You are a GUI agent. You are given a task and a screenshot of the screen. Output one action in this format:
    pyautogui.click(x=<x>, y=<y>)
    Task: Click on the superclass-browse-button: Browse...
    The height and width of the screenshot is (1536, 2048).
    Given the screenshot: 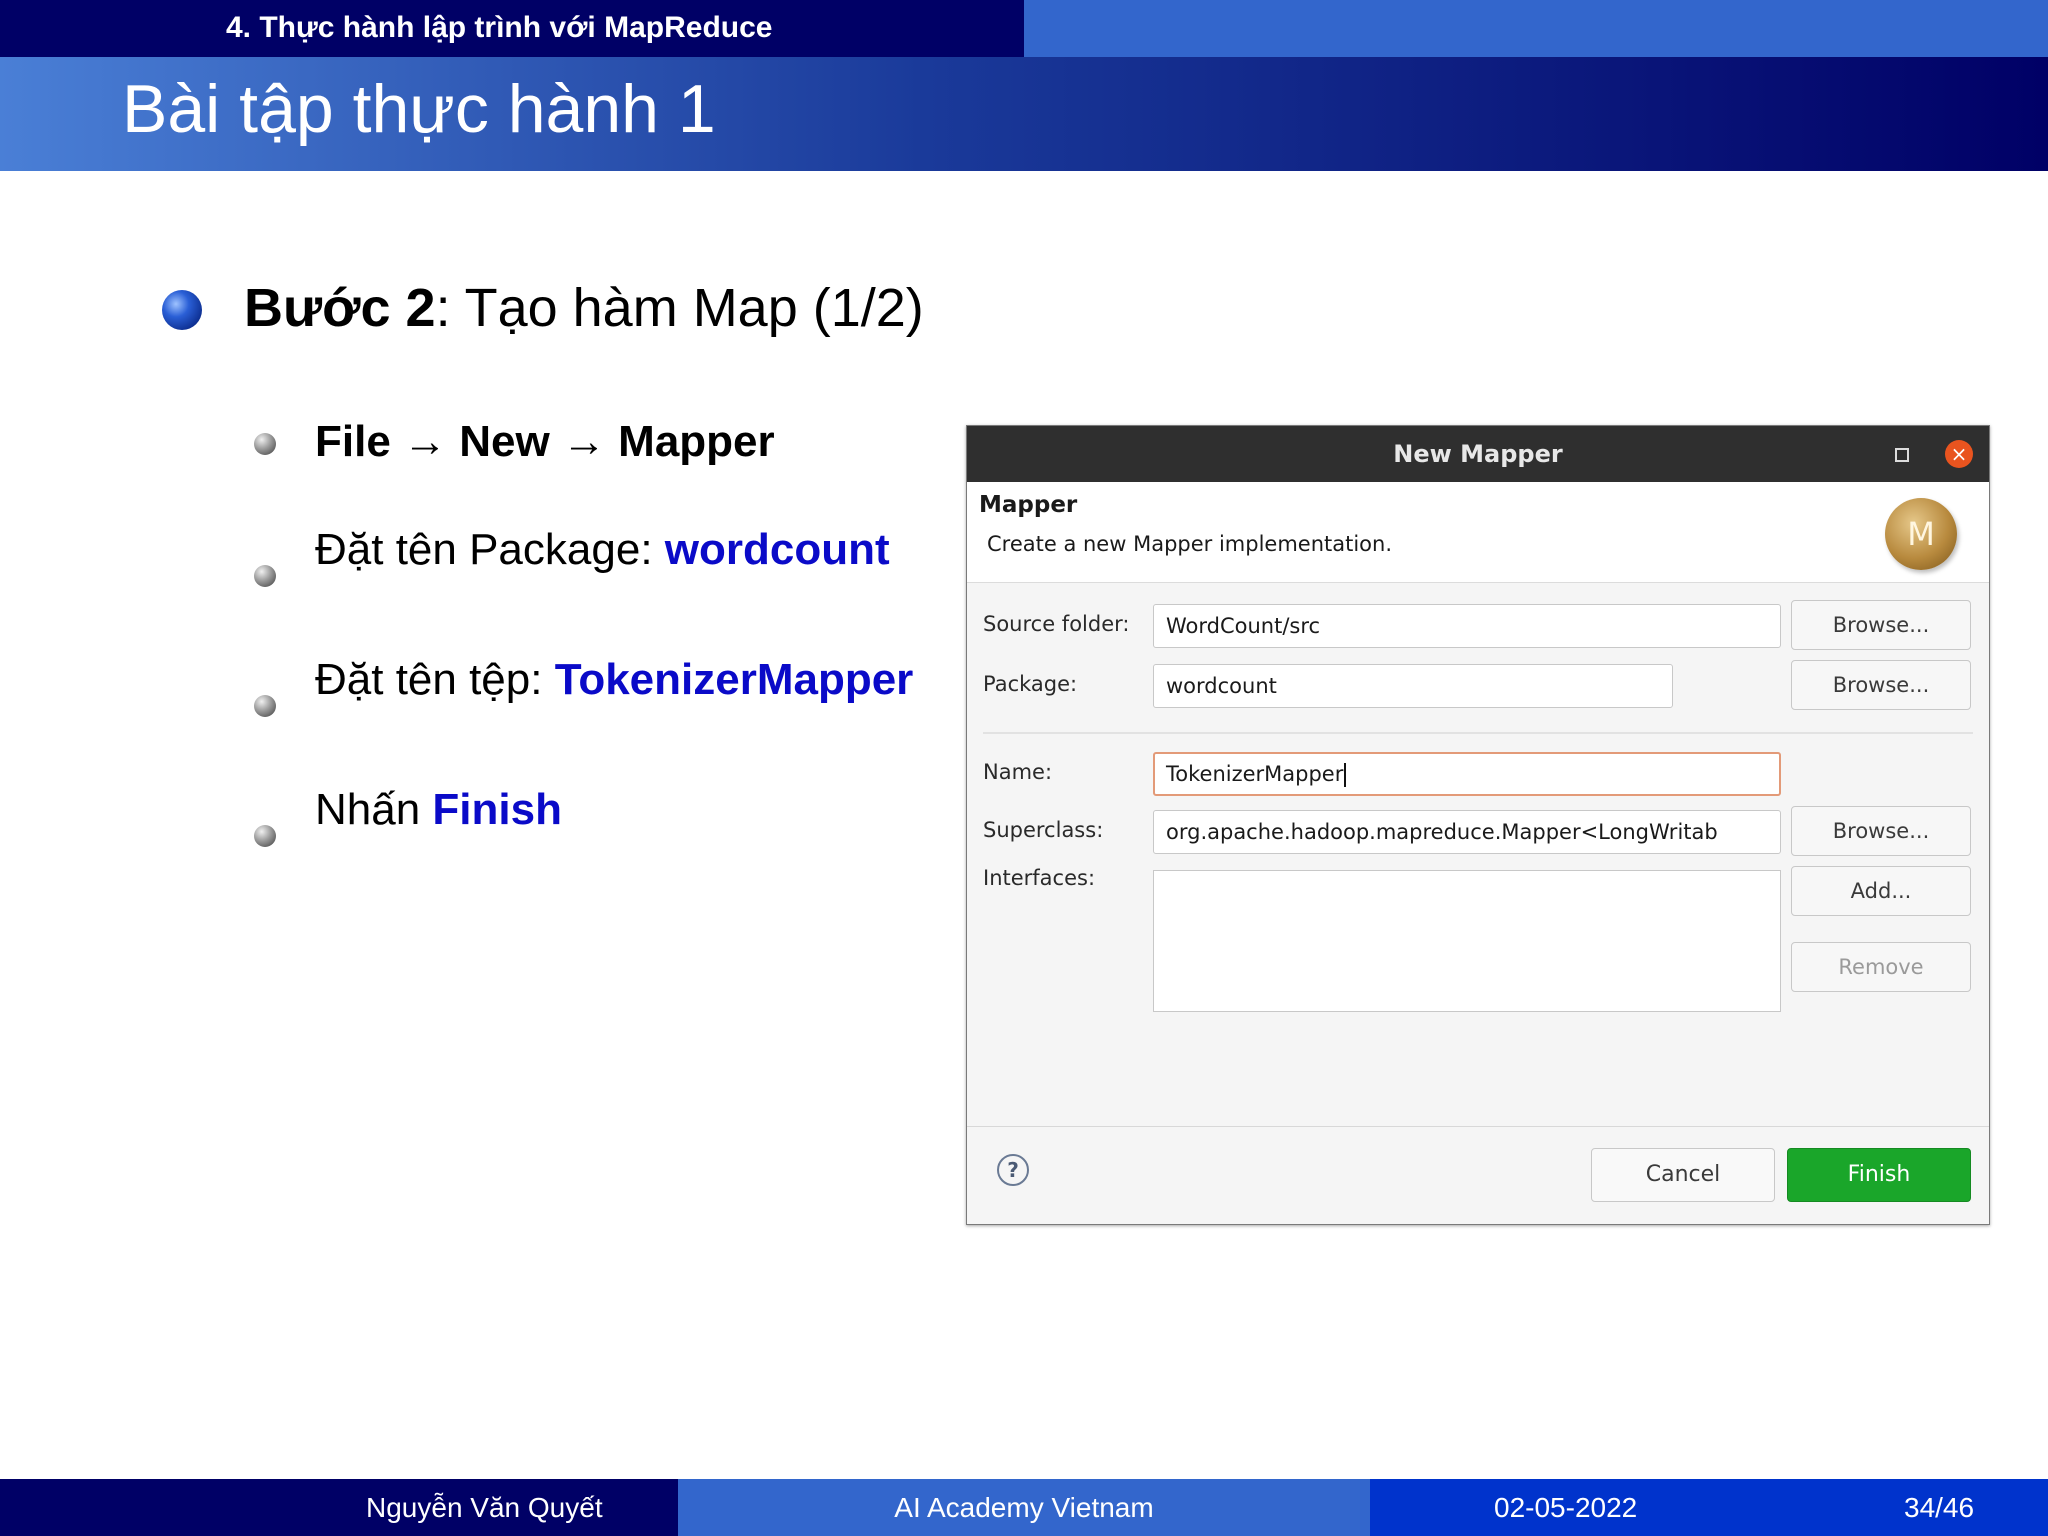 What is the action you would take?
    pyautogui.click(x=1881, y=831)
    